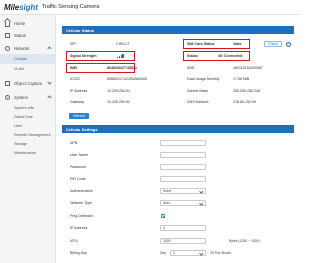 The image size is (320, 263). I want to click on sidebar-item-label: Object Capture, so click(28, 83).